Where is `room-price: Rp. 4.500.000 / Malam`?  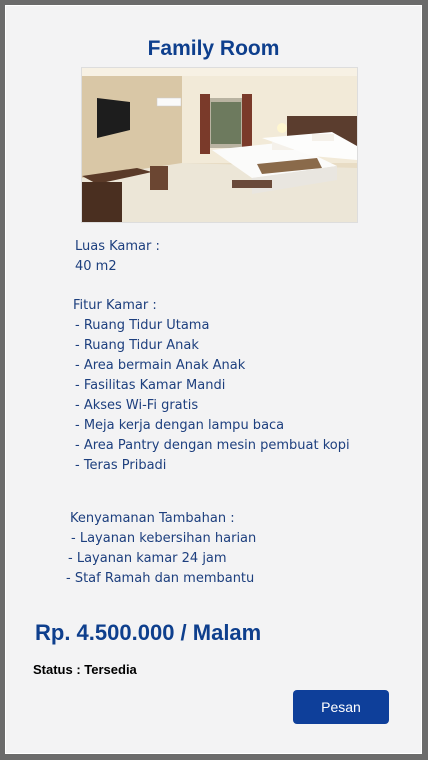
room-price: Rp. 4.500.000 / Malam is located at coordinates (148, 632).